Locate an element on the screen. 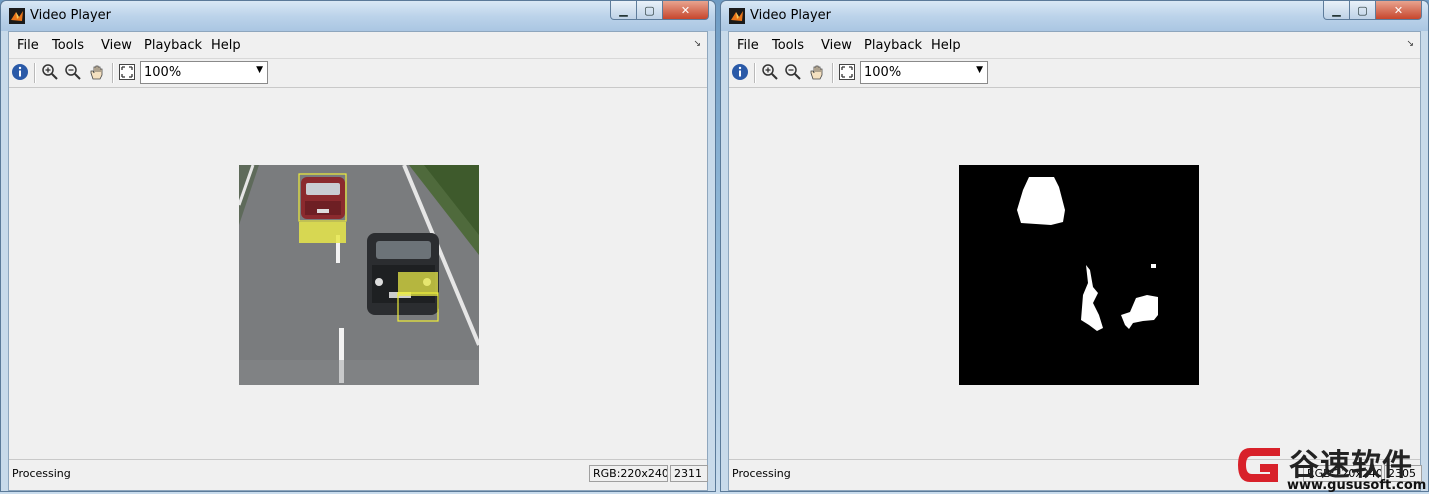 This screenshot has width=1429, height=494. image-info: RGB:220x240 is located at coordinates (628, 473).